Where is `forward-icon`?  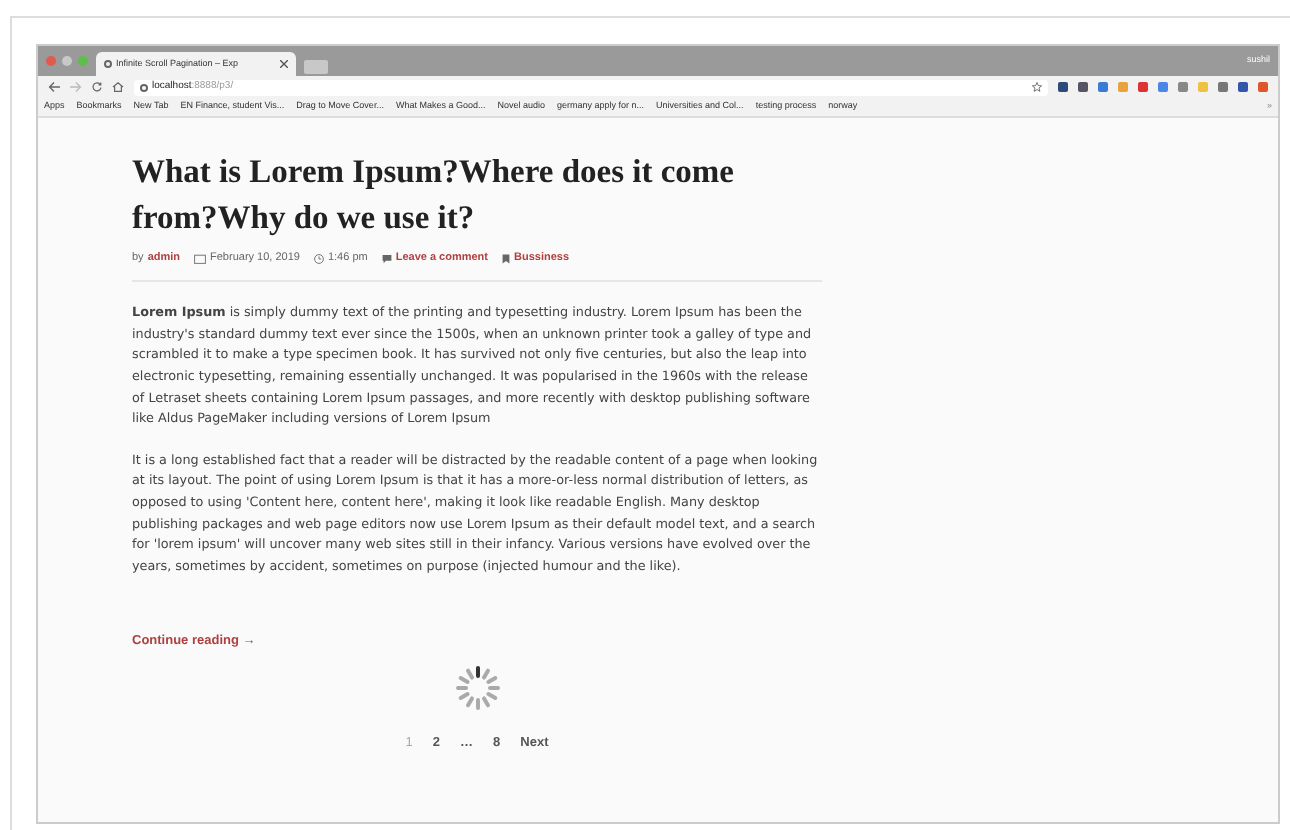
forward-icon is located at coordinates (76, 87).